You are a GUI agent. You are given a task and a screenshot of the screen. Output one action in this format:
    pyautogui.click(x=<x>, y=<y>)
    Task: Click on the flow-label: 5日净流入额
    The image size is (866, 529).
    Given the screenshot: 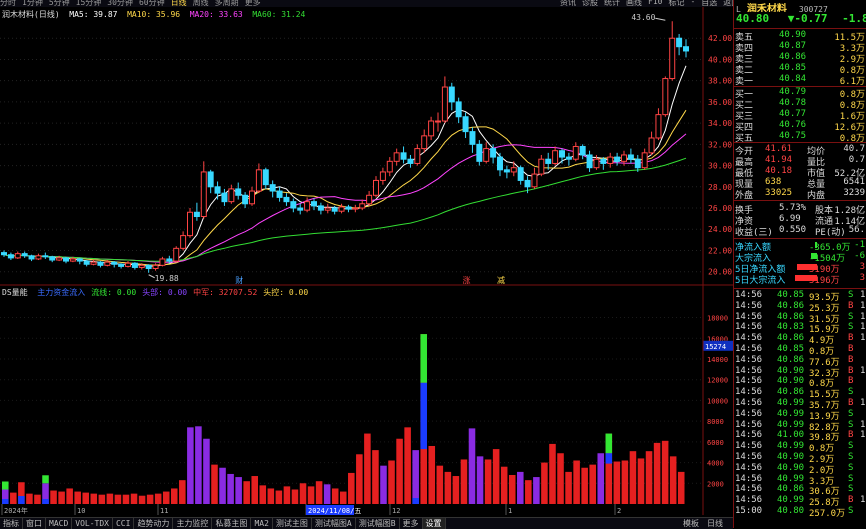 What is the action you would take?
    pyautogui.click(x=760, y=269)
    